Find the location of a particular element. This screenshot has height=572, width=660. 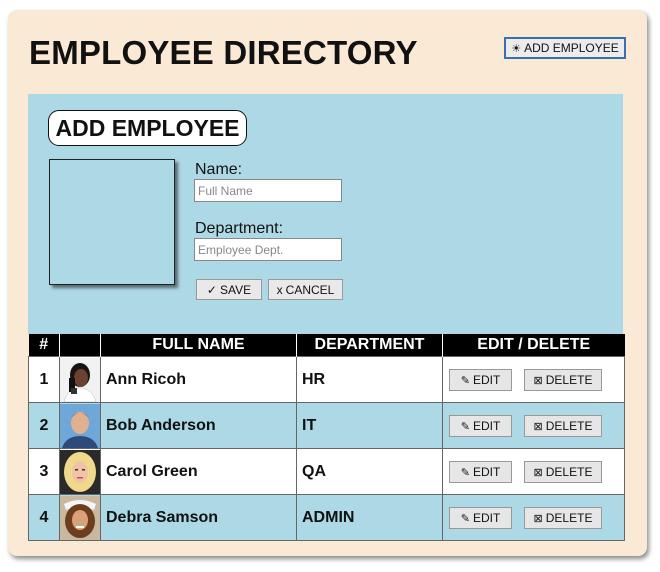

save-button-label: SAVE is located at coordinates (235, 289).